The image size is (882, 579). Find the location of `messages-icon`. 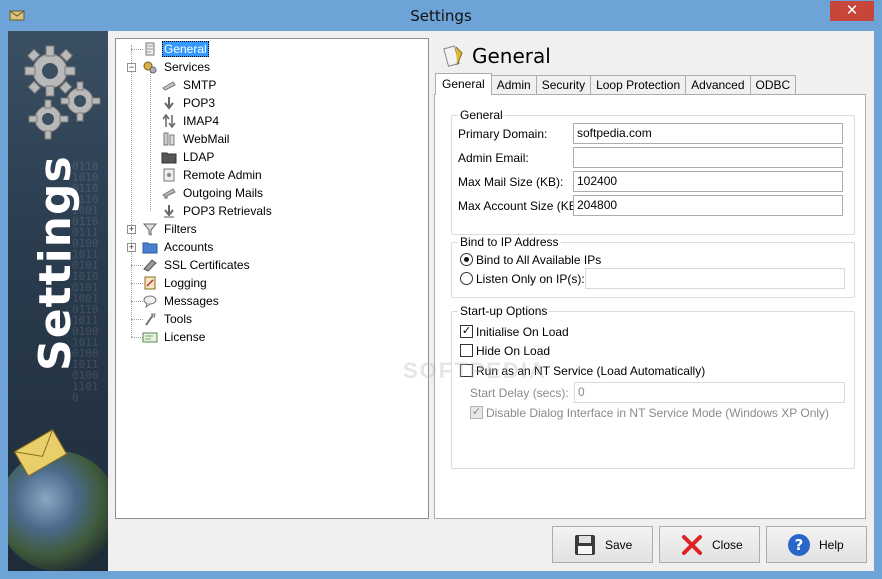

messages-icon is located at coordinates (150, 302).